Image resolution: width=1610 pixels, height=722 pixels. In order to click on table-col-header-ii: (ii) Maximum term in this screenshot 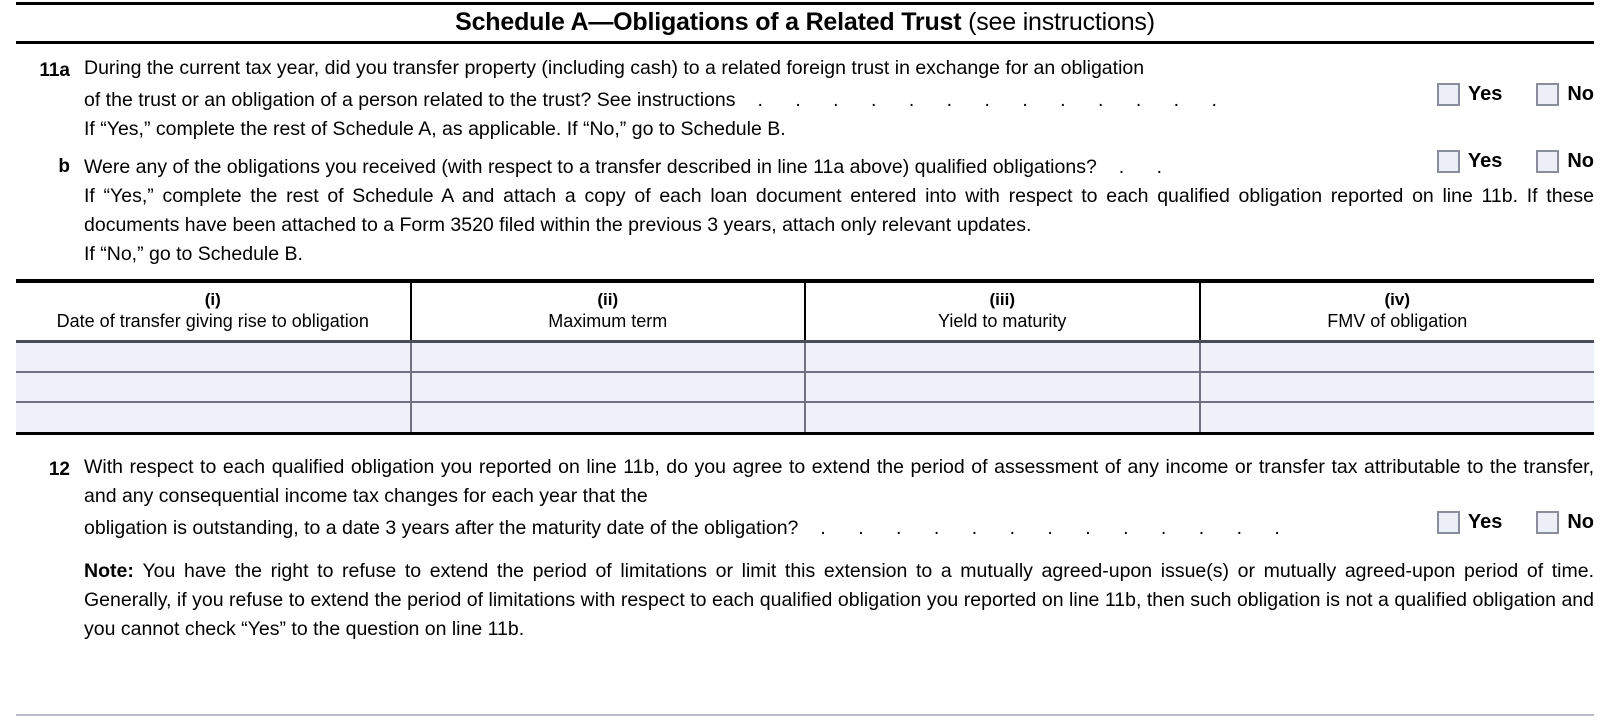, I will do `click(608, 312)`.